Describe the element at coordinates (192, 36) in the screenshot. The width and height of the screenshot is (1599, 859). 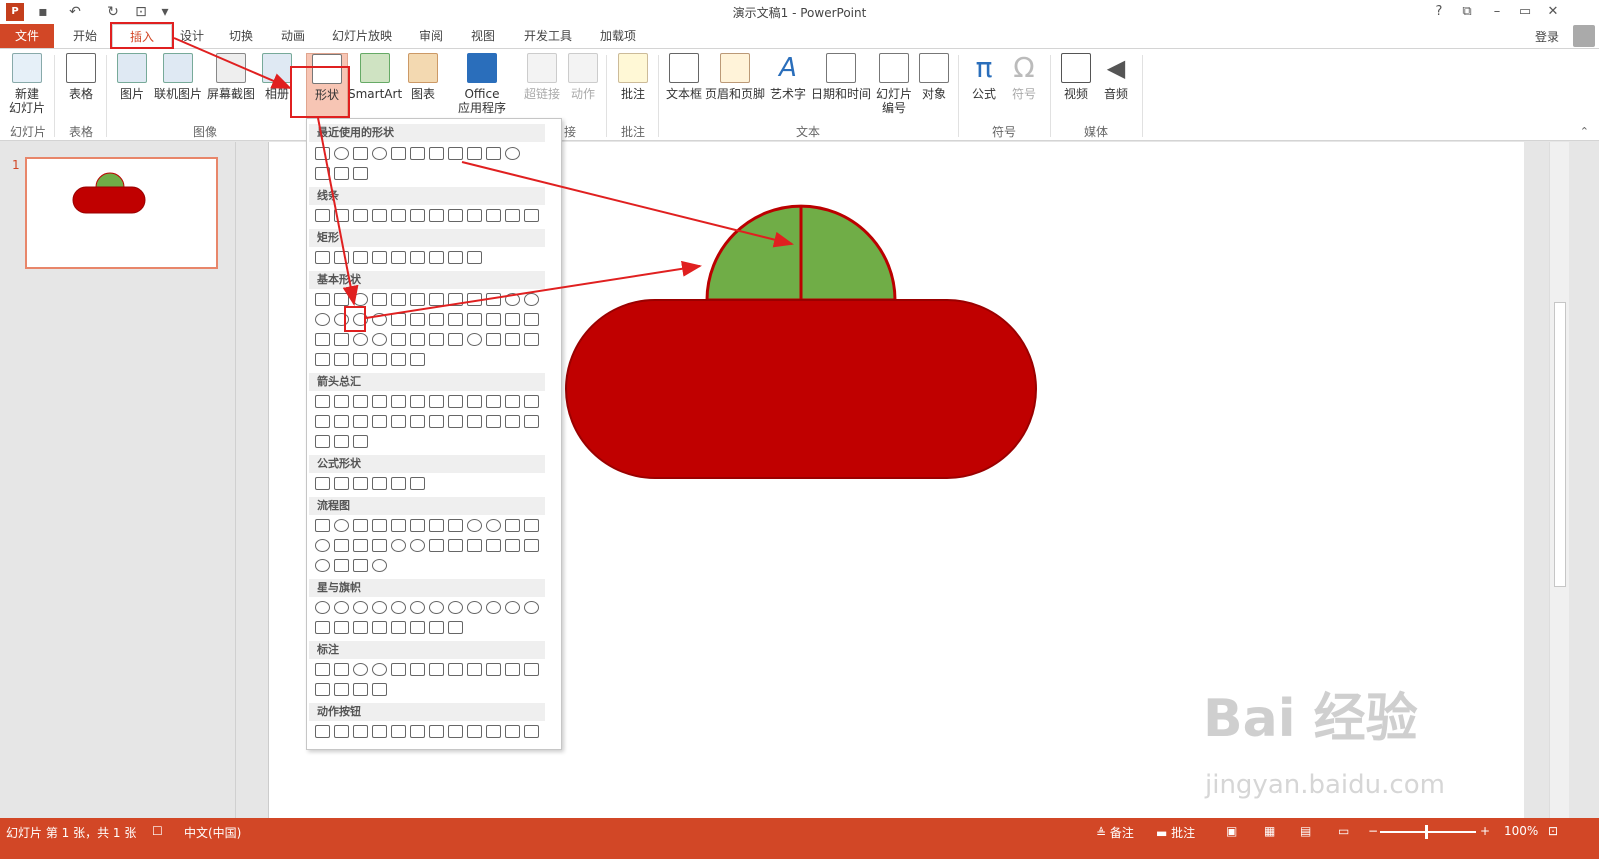
I see `tab-design: 设计` at that location.